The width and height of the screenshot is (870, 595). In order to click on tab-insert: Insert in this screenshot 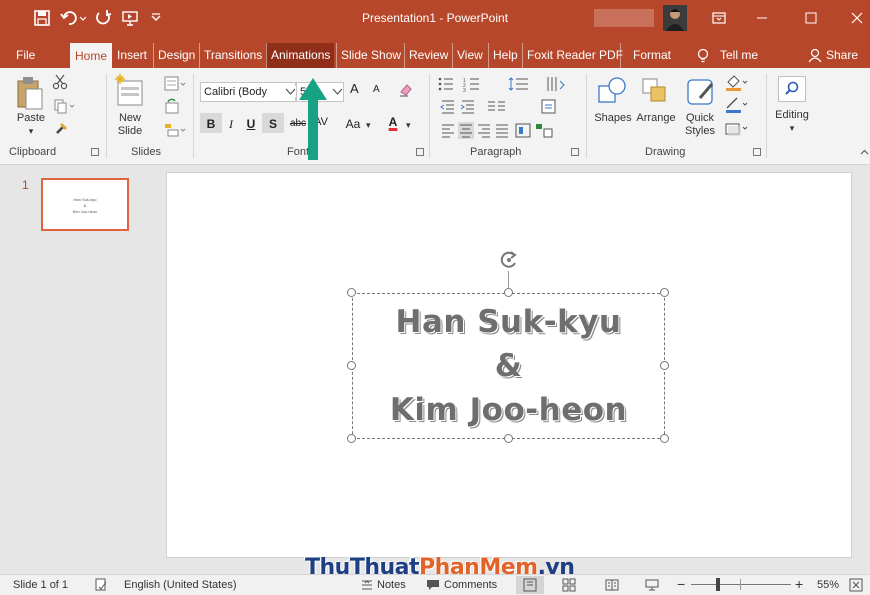, I will do `click(132, 55)`.